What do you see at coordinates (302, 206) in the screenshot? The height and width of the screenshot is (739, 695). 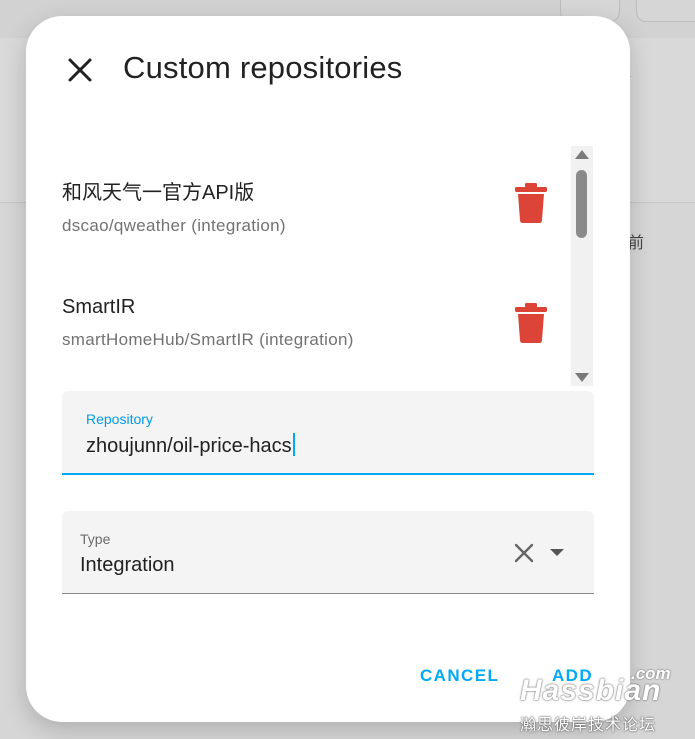 I see `repository-item: 和风天气一官方API版 dscao/qweather (integration)` at bounding box center [302, 206].